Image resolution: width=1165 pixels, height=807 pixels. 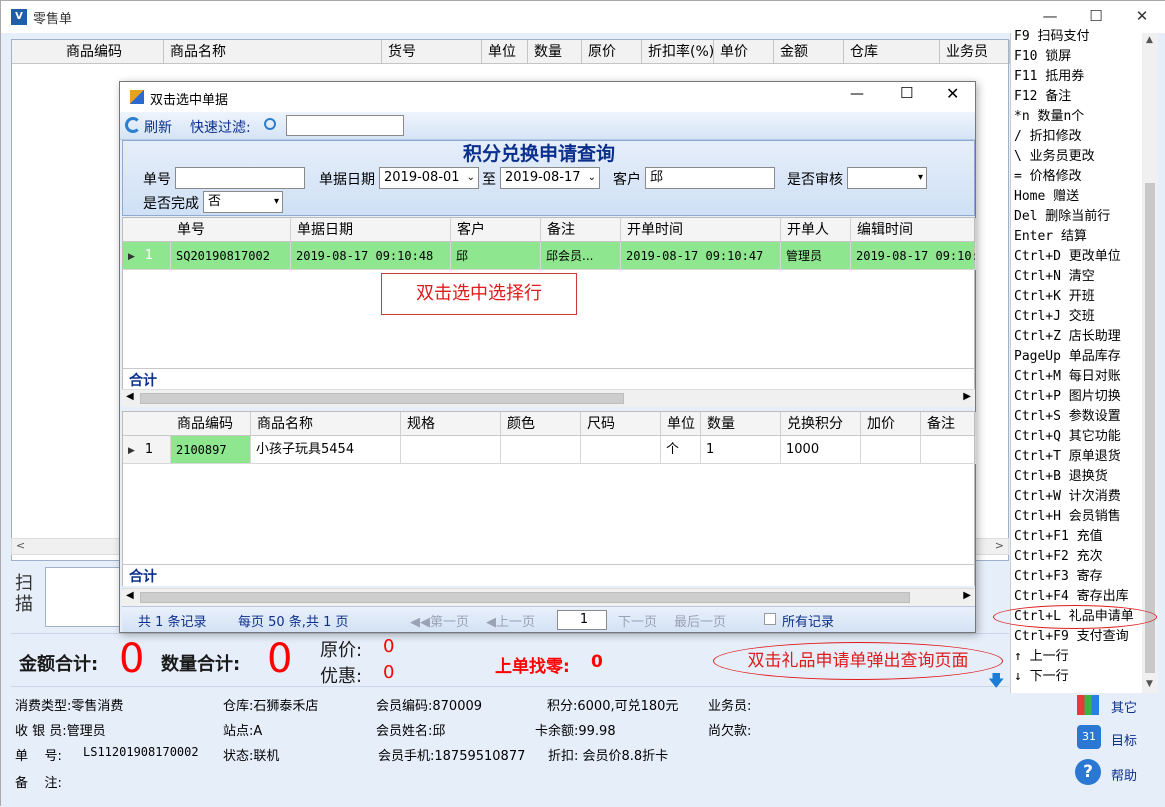 What do you see at coordinates (1067, 357) in the screenshot?
I see `shortcut-item: PageUp 单品库存` at bounding box center [1067, 357].